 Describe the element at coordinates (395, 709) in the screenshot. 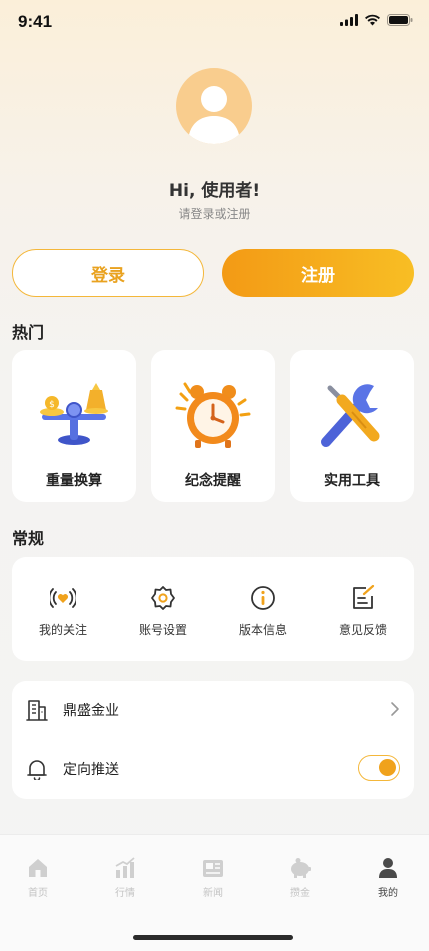

I see `chevron-right-icon` at that location.